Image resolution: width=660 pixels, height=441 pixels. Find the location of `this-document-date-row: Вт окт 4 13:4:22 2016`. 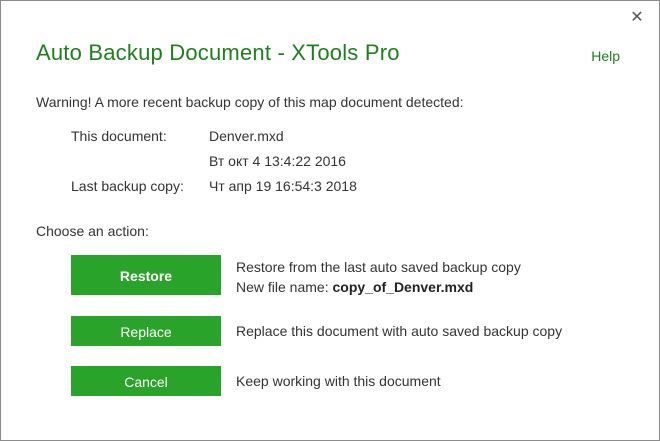

this-document-date-row: Вт окт 4 13:4:22 2016 is located at coordinates (208, 161).